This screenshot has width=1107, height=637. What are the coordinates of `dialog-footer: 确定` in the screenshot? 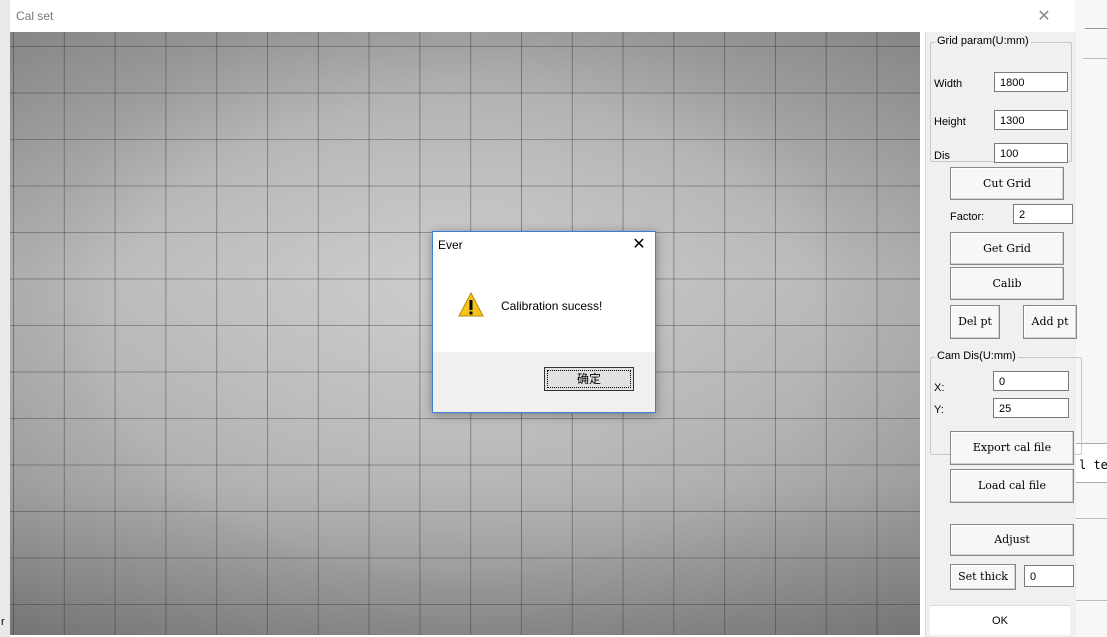 It's located at (544, 382).